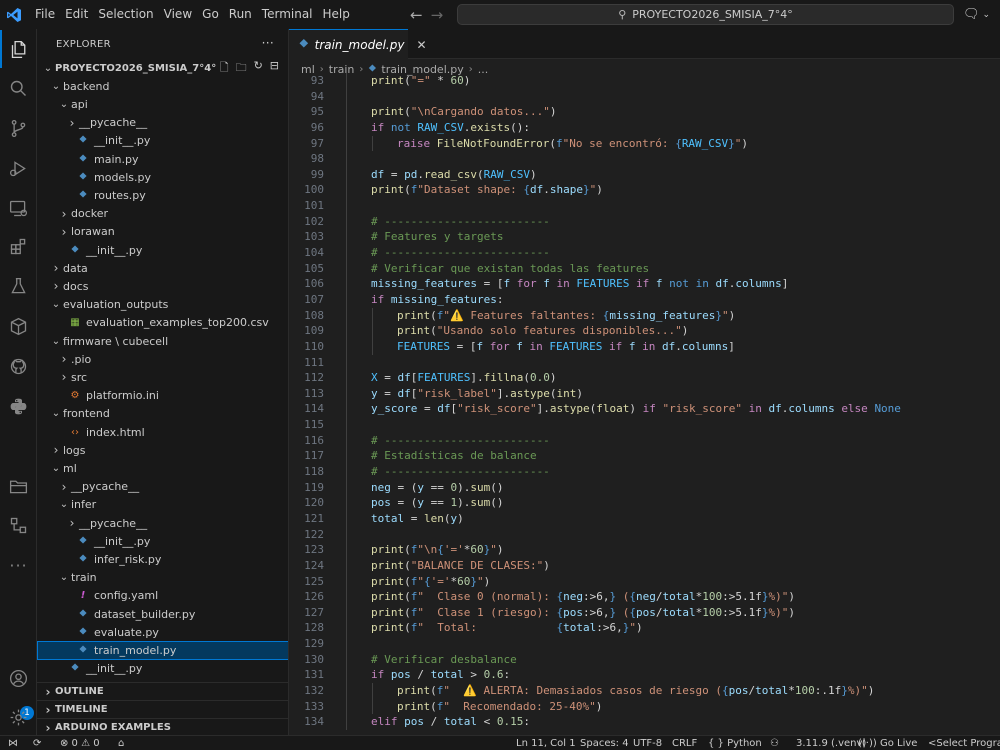 This screenshot has width=1000, height=750. What do you see at coordinates (735, 743) in the screenshot?
I see `language-mode: { } Python` at bounding box center [735, 743].